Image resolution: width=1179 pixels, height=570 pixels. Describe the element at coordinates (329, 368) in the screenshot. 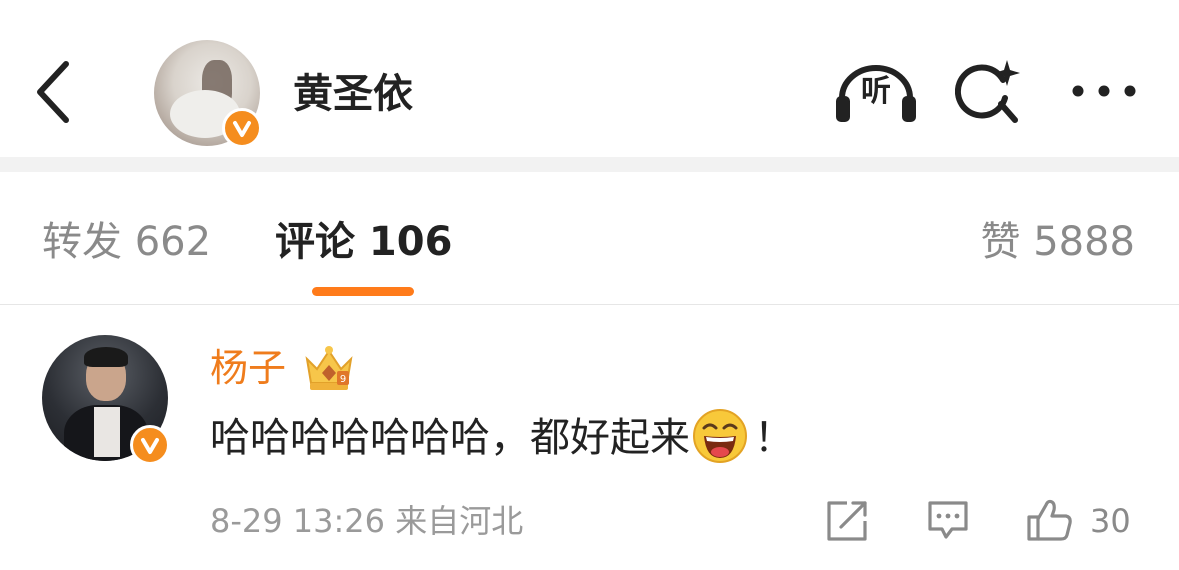

I see `crown-icon: 9` at that location.